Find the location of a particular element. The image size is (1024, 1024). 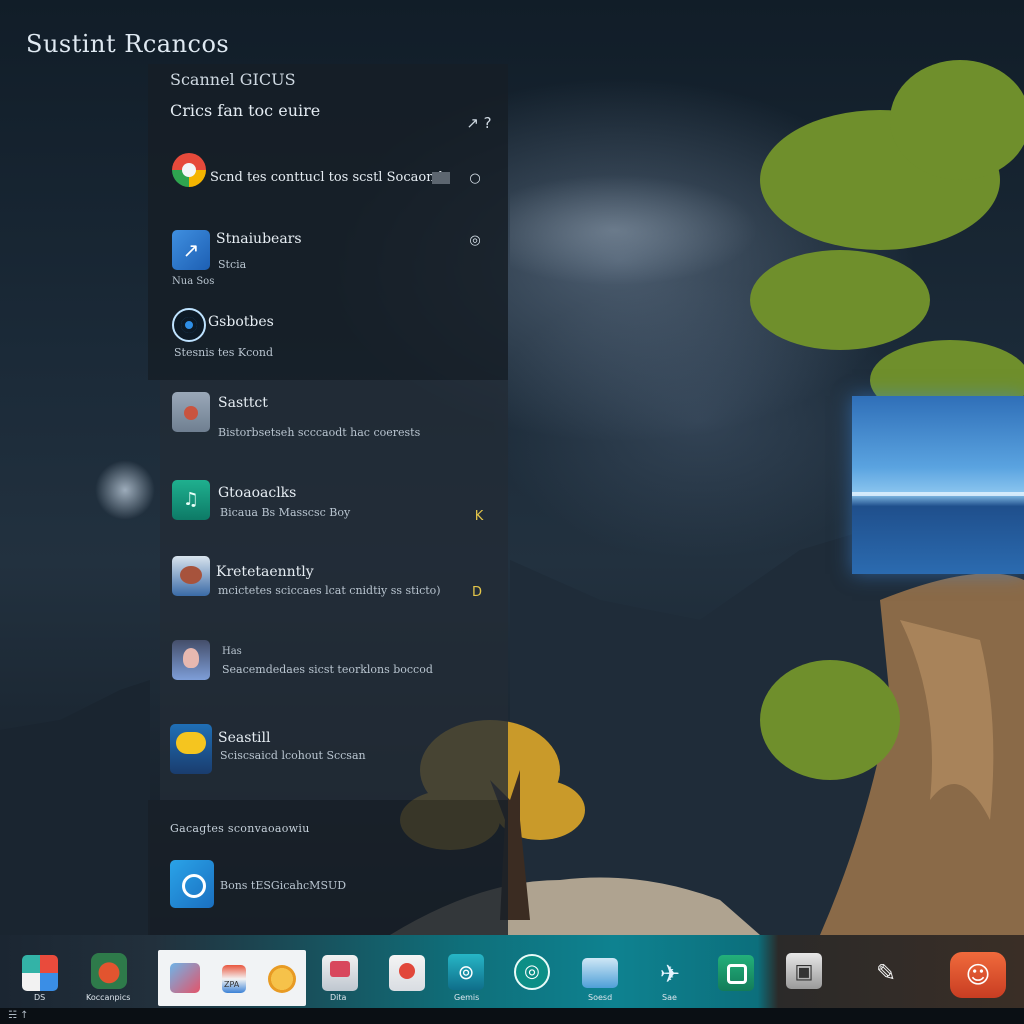

list-item-caption: Nua Sos is located at coordinates (193, 281).